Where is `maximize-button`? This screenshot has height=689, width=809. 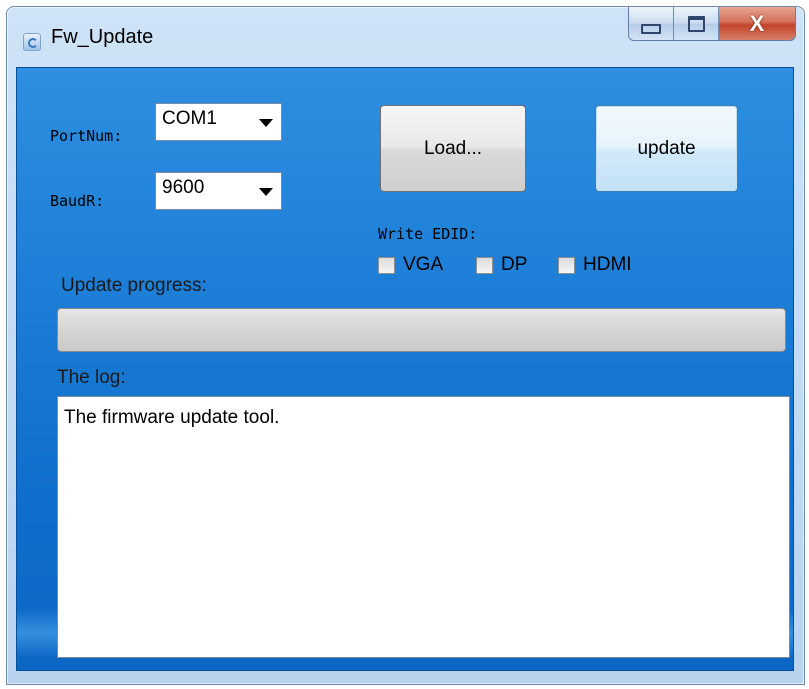 maximize-button is located at coordinates (696, 23).